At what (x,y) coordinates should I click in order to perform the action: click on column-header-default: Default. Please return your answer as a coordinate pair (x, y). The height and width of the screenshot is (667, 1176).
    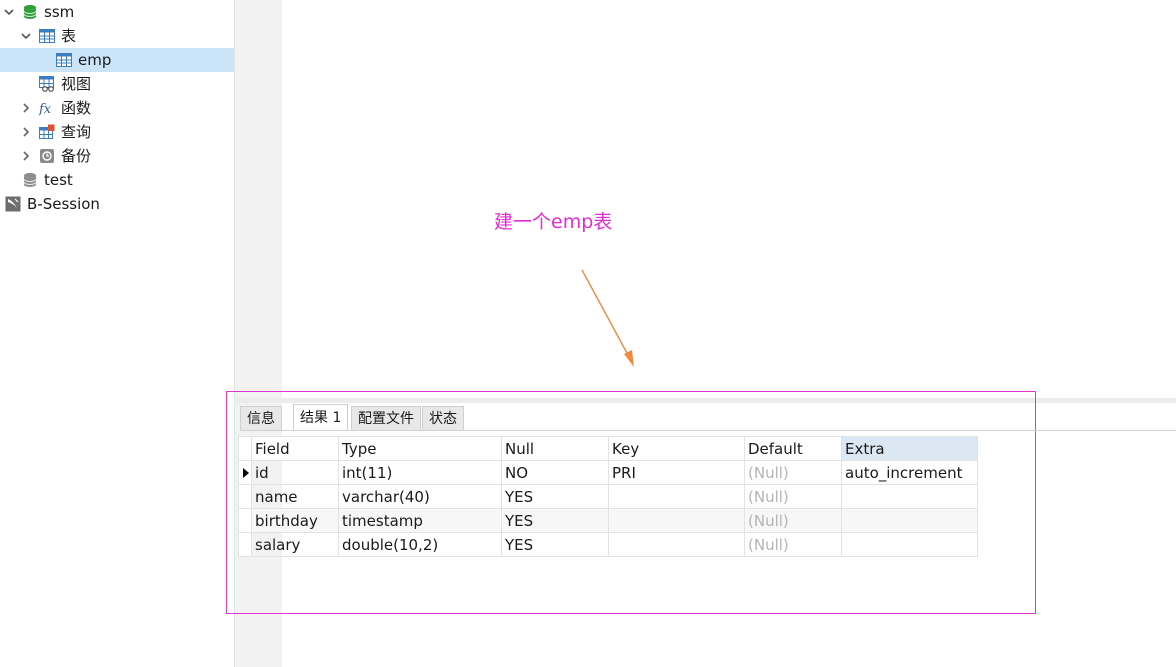
    Looking at the image, I should click on (793, 448).